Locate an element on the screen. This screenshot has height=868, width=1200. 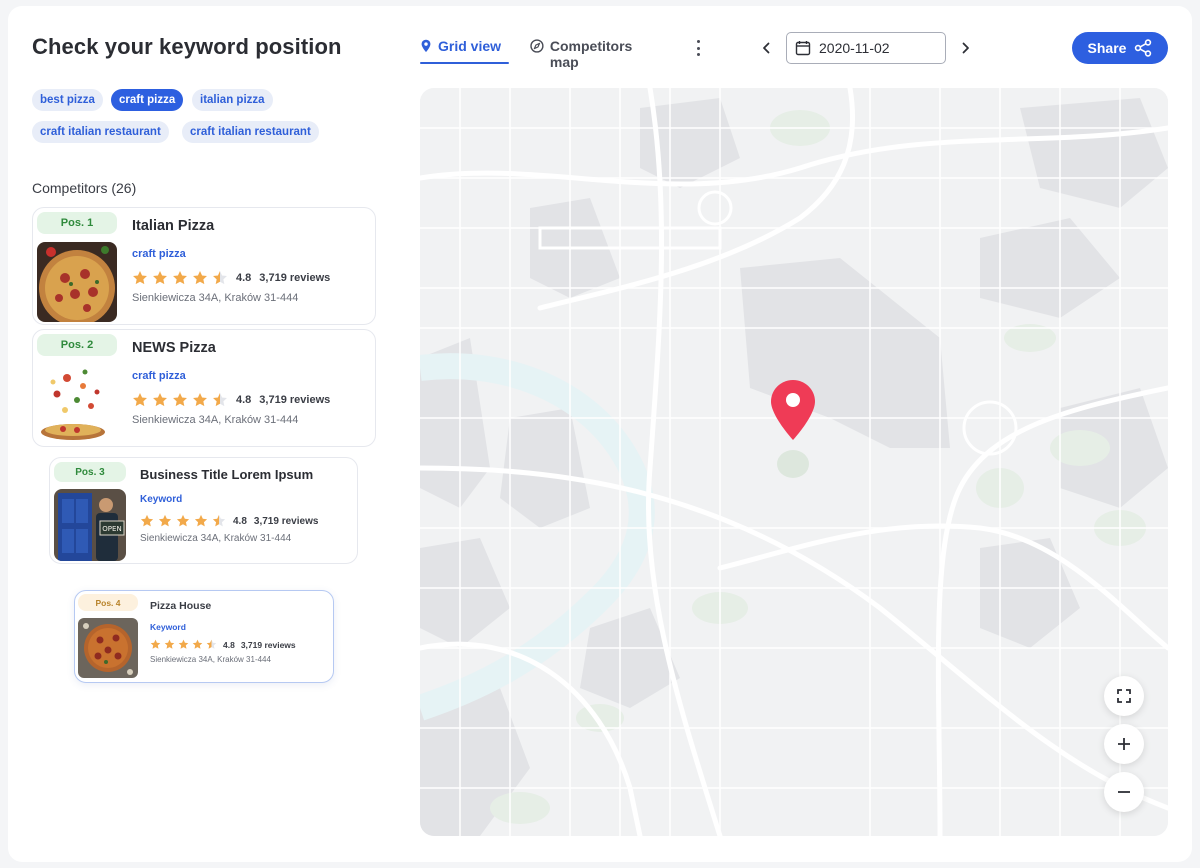
competitors-heading: Competitors (26) is located at coordinates (84, 188).